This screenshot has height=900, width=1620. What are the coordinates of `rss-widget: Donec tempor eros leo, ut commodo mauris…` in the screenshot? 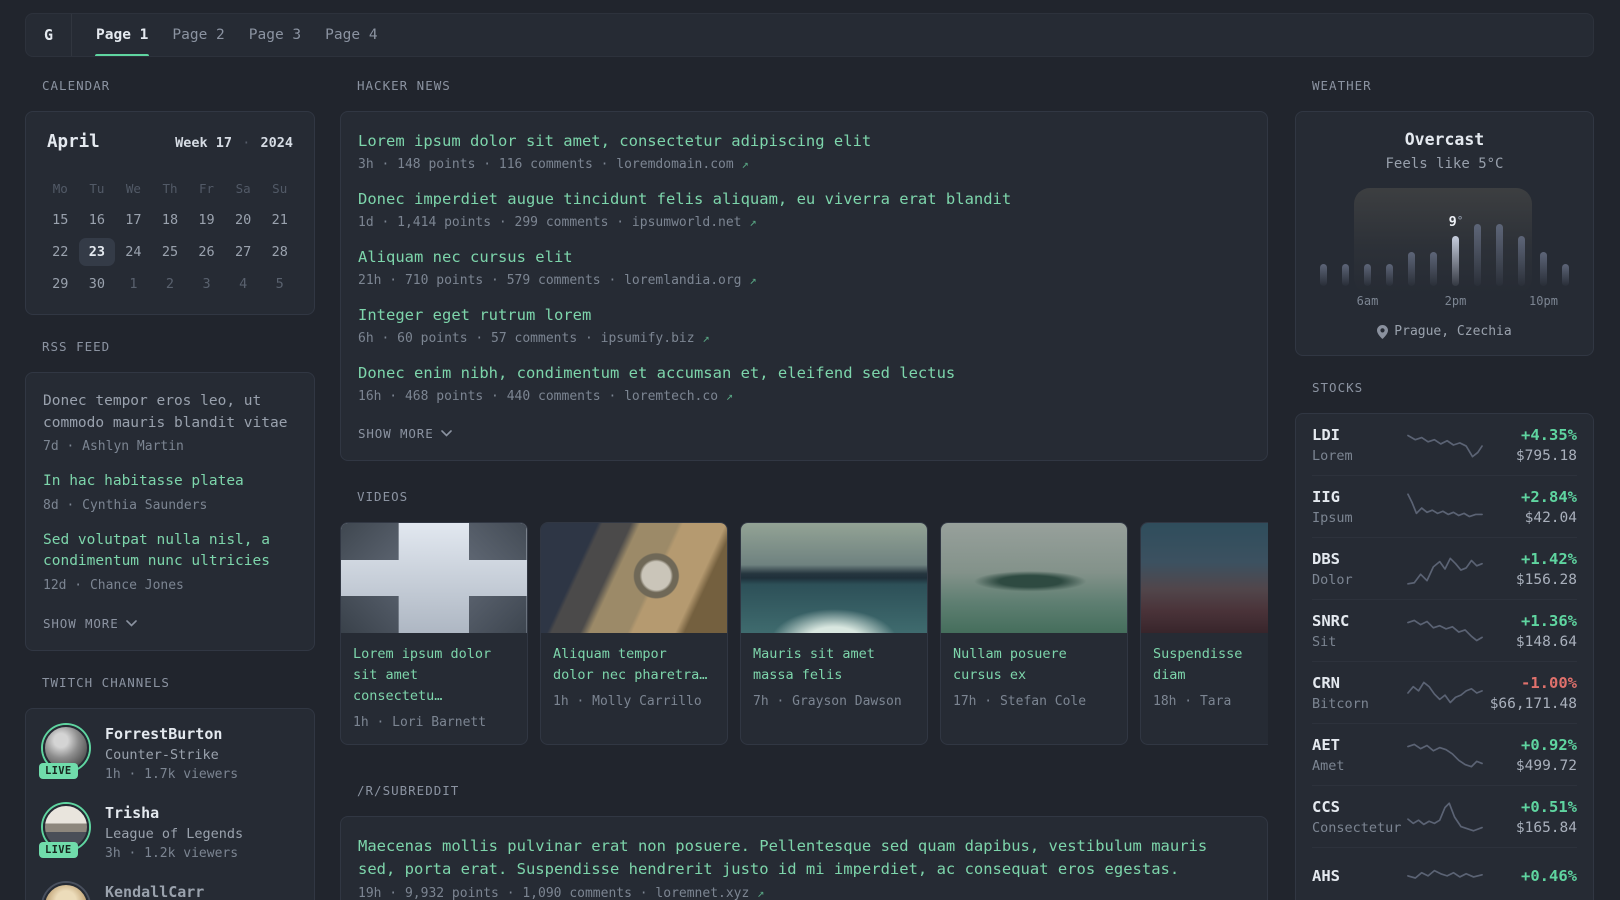 It's located at (170, 511).